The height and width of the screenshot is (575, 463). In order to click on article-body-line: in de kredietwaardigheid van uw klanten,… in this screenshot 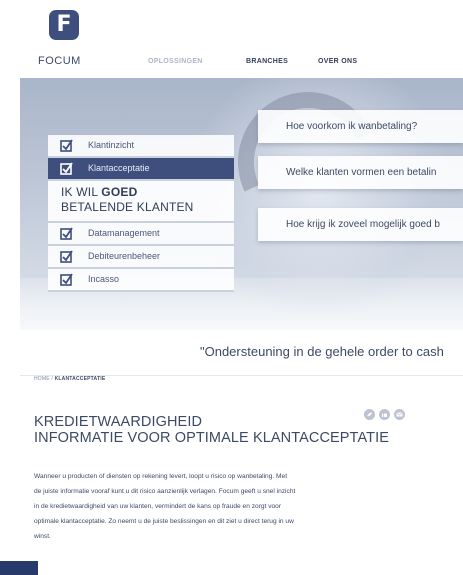, I will do `click(158, 506)`.